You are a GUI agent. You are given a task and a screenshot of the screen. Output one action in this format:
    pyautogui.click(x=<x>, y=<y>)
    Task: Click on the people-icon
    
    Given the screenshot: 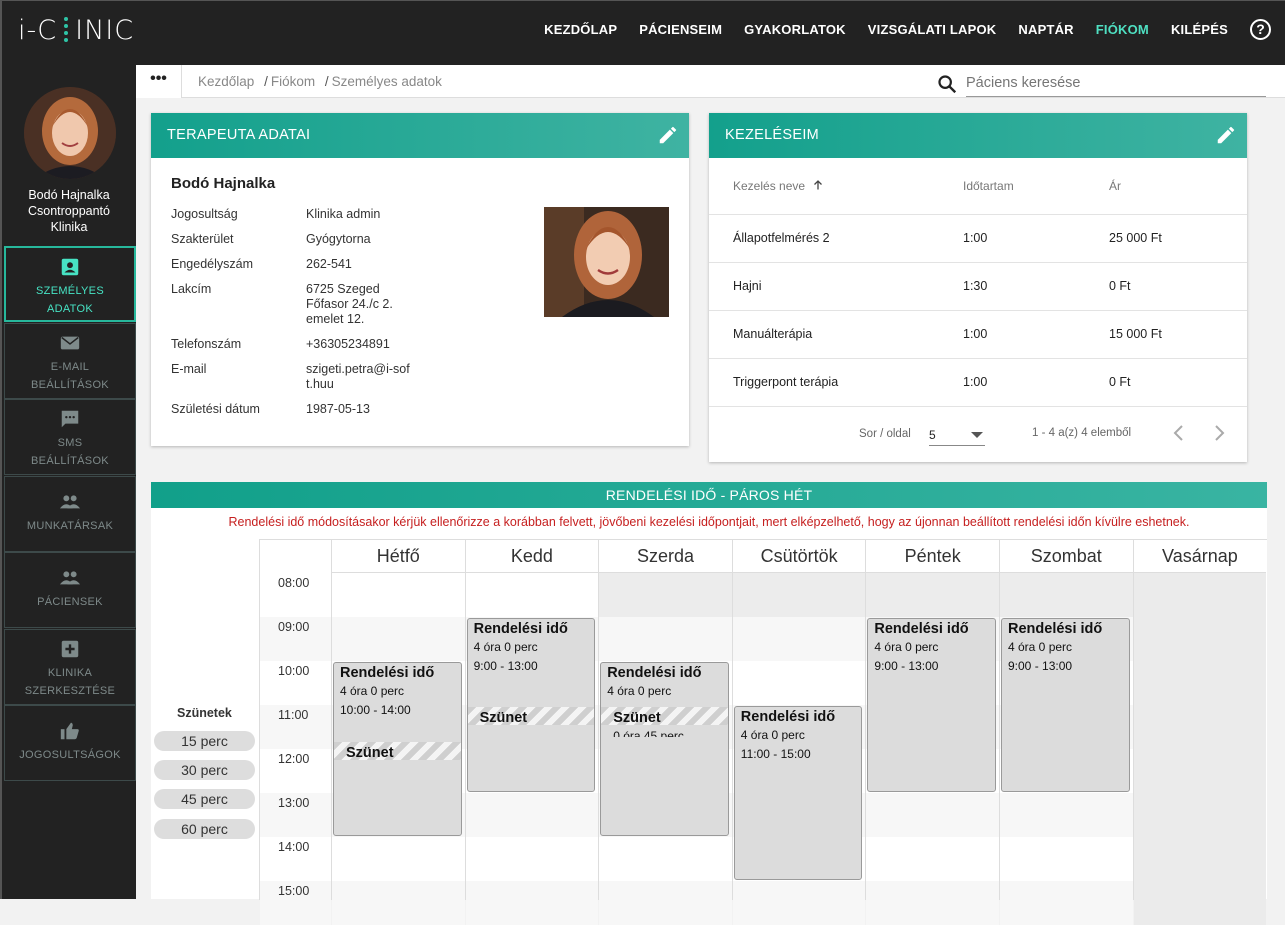 What is the action you would take?
    pyautogui.click(x=70, y=578)
    